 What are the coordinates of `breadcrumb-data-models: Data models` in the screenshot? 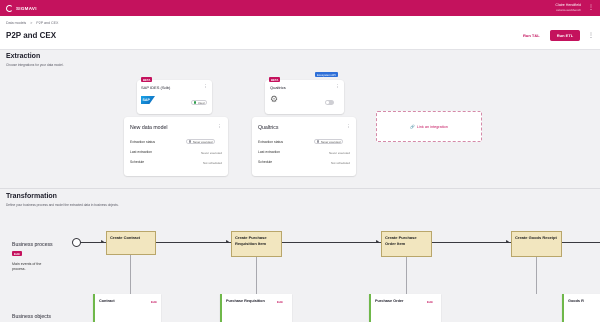 It's located at (16, 23).